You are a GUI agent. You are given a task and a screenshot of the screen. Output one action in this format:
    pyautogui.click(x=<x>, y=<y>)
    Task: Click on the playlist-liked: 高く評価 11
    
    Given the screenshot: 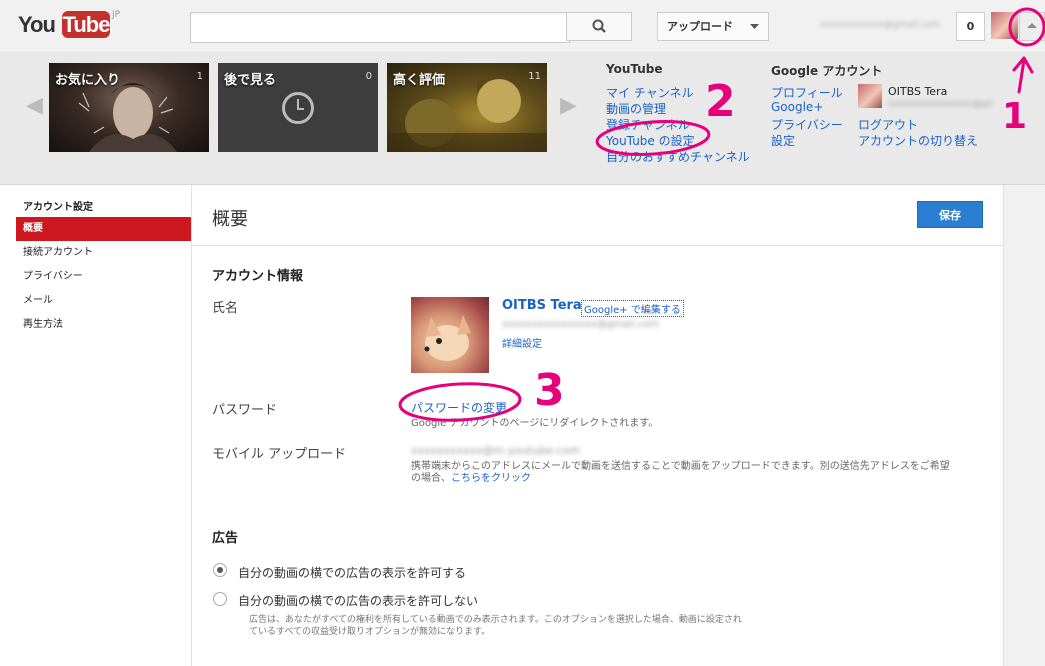 What is the action you would take?
    pyautogui.click(x=467, y=107)
    